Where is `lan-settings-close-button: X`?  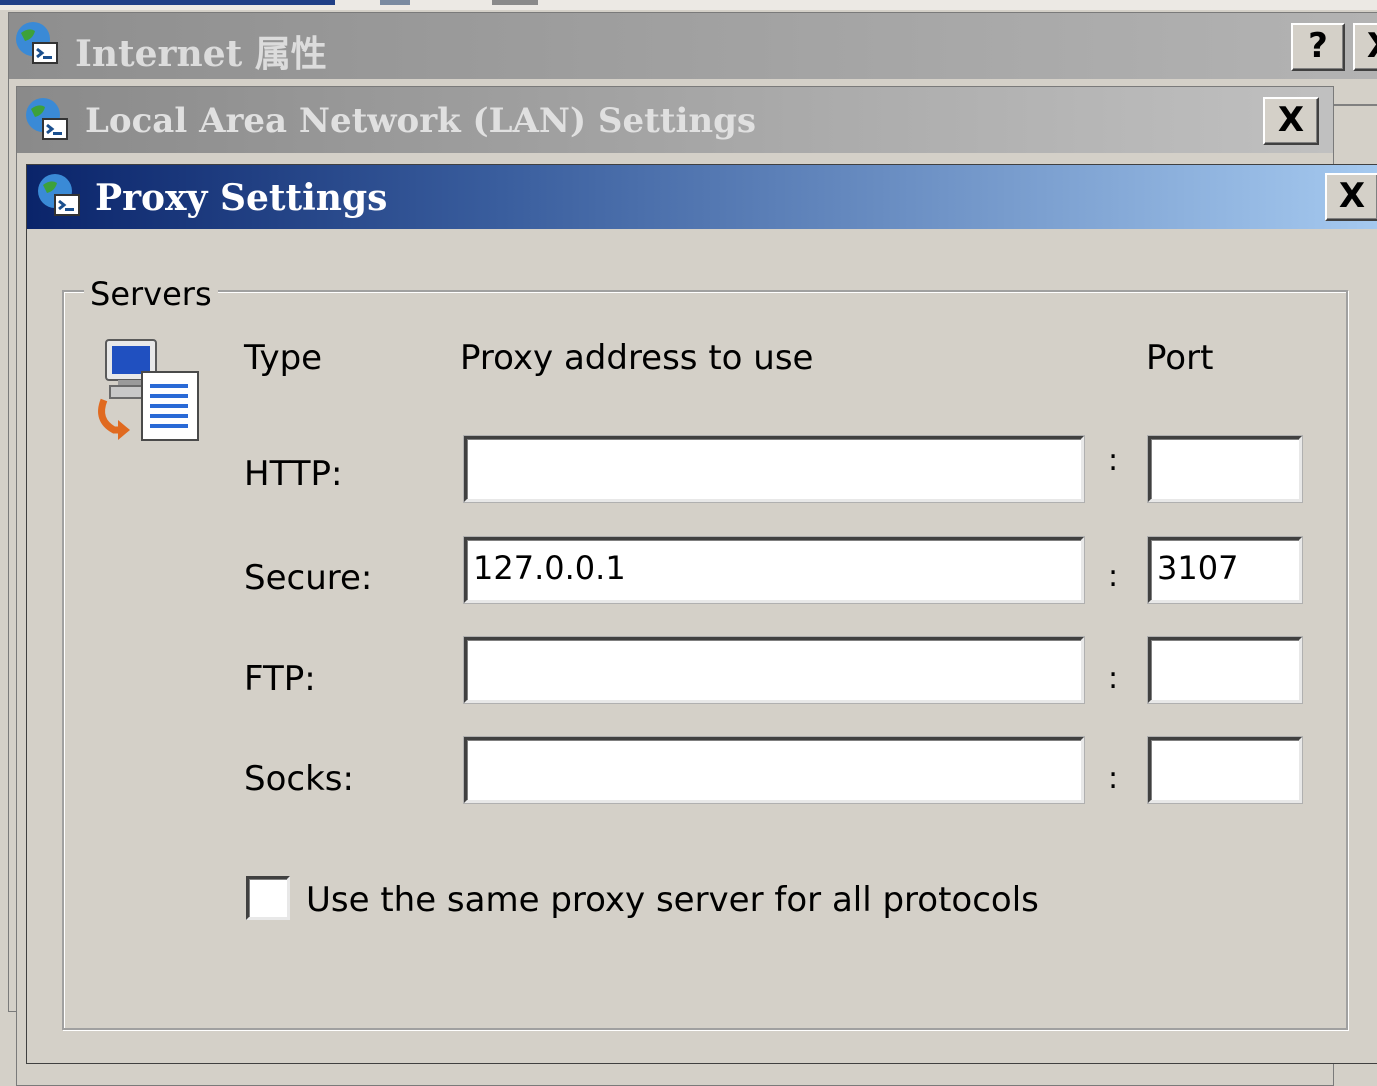
lan-settings-close-button: X is located at coordinates (1291, 121).